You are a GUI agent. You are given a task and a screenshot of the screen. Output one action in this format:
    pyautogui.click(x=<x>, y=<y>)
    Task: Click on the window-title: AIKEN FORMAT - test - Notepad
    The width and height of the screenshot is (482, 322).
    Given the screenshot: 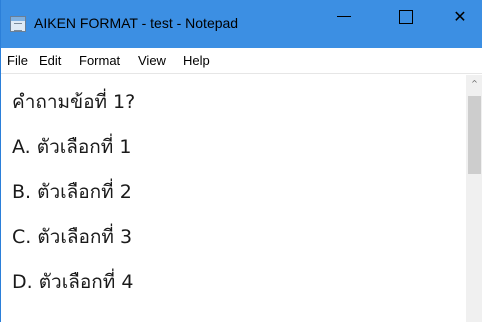 What is the action you would take?
    pyautogui.click(x=136, y=23)
    